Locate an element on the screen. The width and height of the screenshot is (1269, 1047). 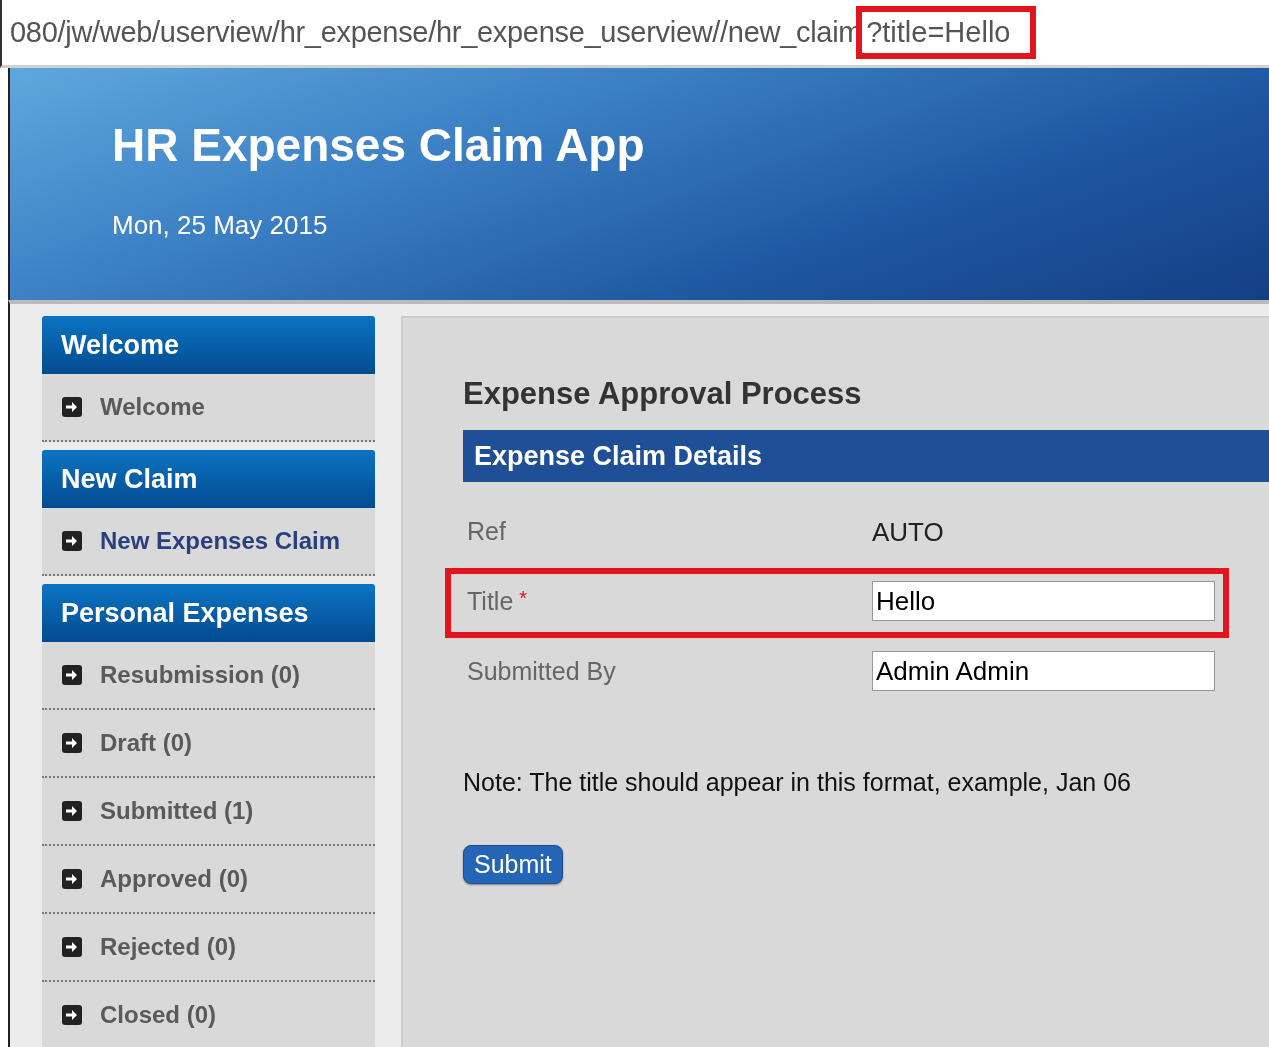
sidebar-item-label: Rejected (0) is located at coordinates (168, 947).